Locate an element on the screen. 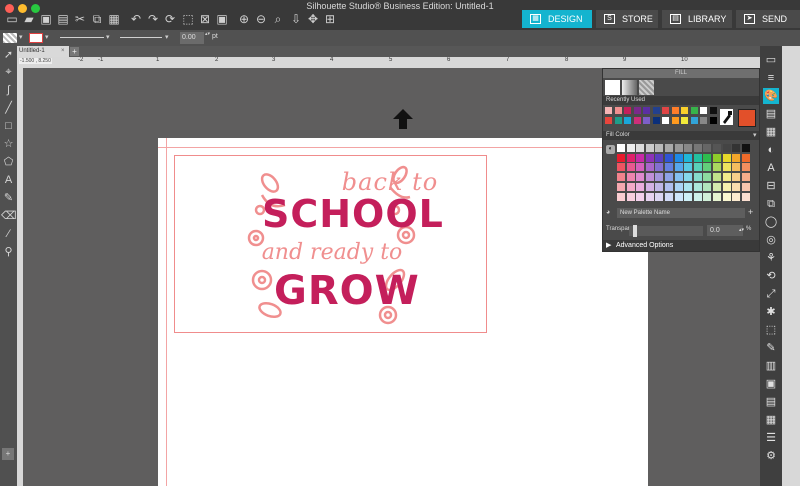 This screenshot has height=486, width=800. curve-icon: ∫ is located at coordinates (8, 90).